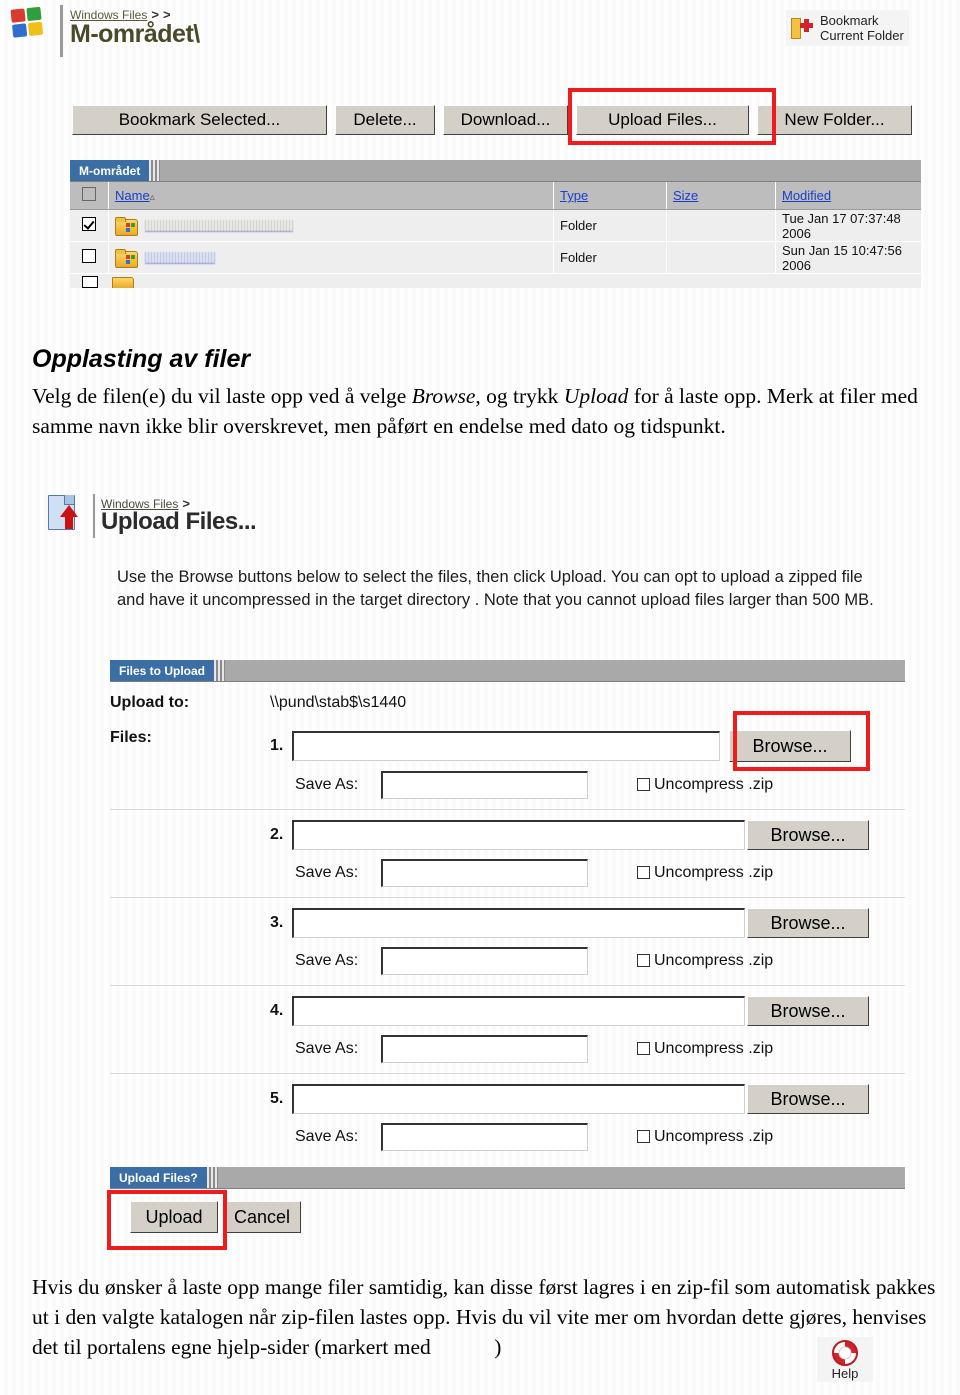  What do you see at coordinates (262, 1217) in the screenshot?
I see `cancel-button: Cancel` at bounding box center [262, 1217].